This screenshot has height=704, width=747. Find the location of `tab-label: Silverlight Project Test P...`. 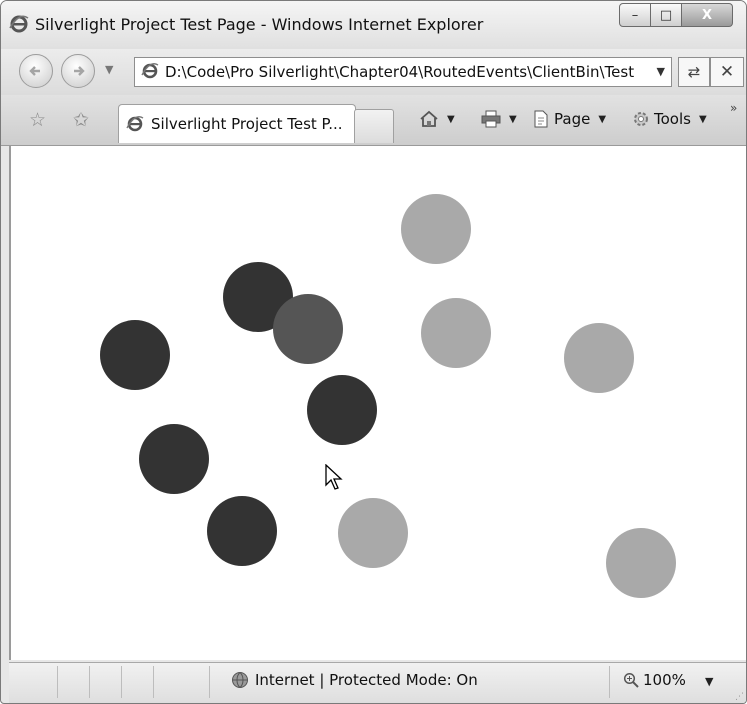

tab-label: Silverlight Project Test P... is located at coordinates (247, 124).